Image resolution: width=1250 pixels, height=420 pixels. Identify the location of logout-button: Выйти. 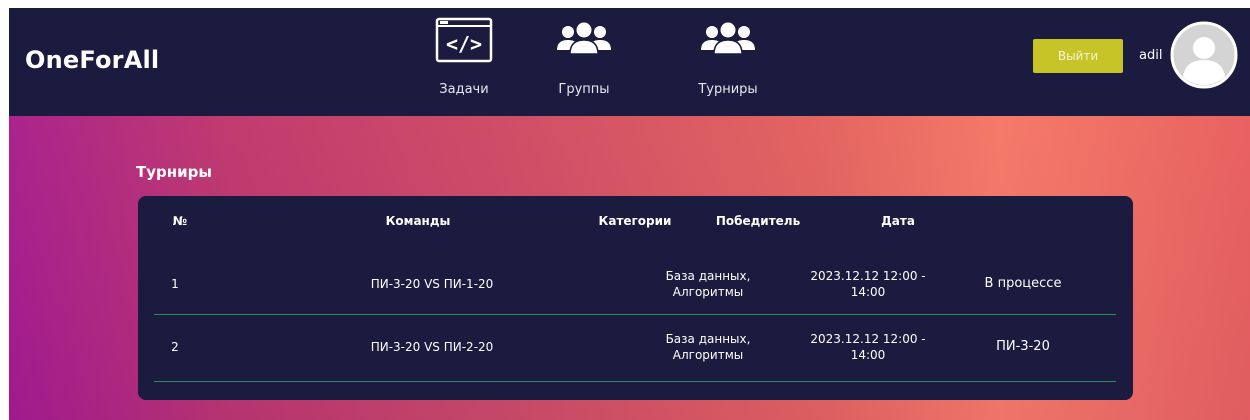
(1078, 56).